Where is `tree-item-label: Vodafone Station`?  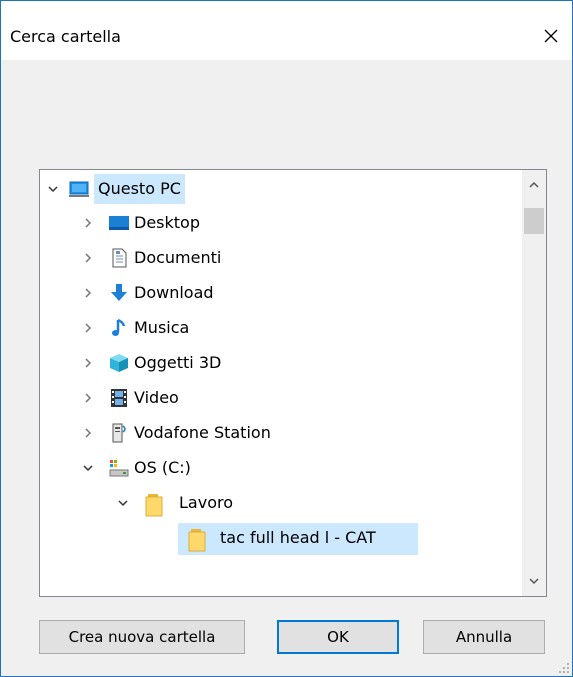
tree-item-label: Vodafone Station is located at coordinates (202, 432).